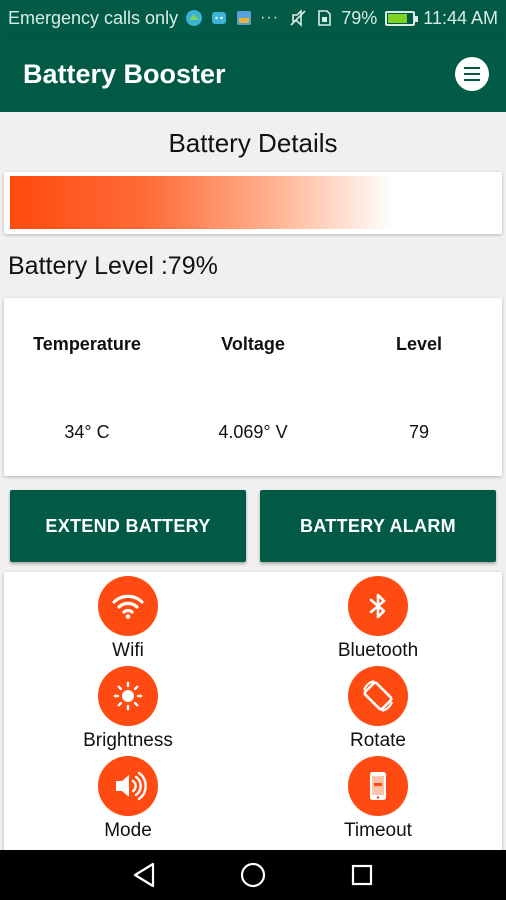  I want to click on android-notification-icon, so click(219, 18).